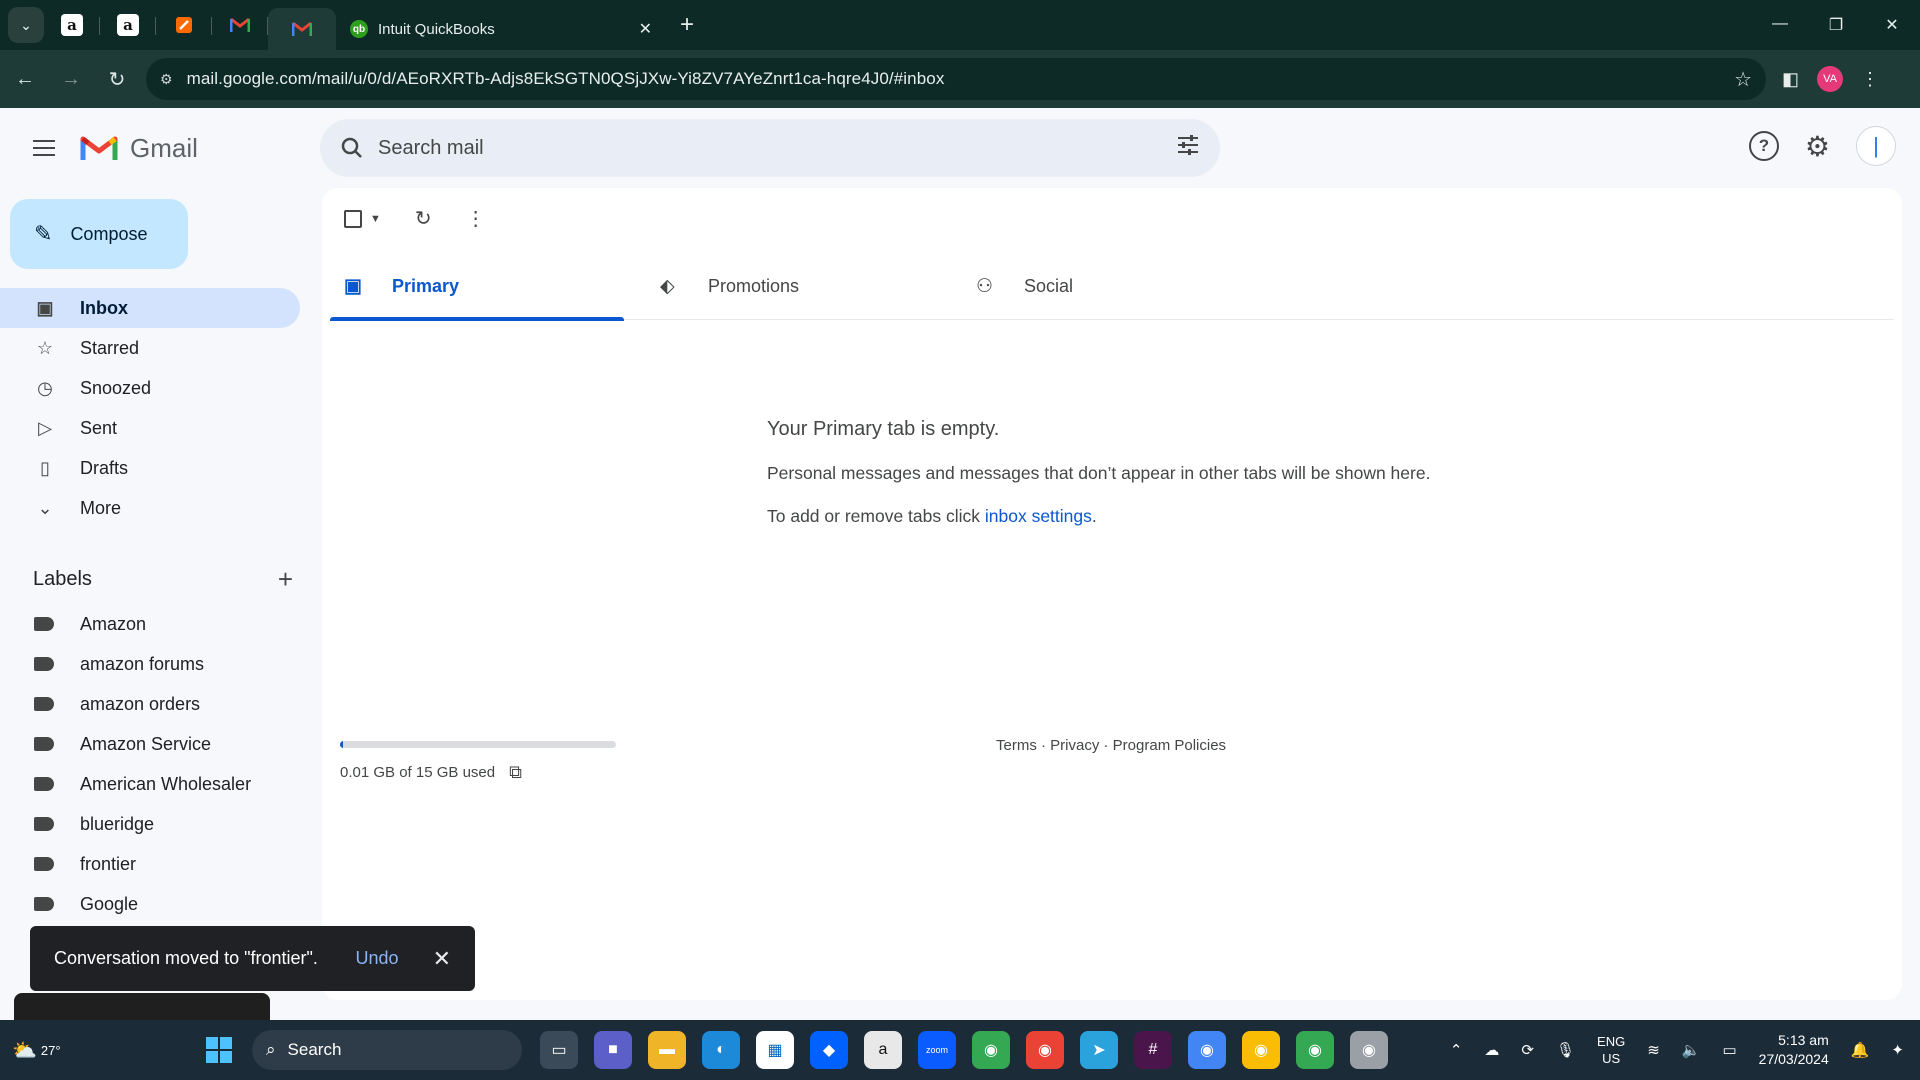 The height and width of the screenshot is (1080, 1920). Describe the element at coordinates (1038, 516) in the screenshot. I see `inbox-settings-link: inbox settings` at that location.